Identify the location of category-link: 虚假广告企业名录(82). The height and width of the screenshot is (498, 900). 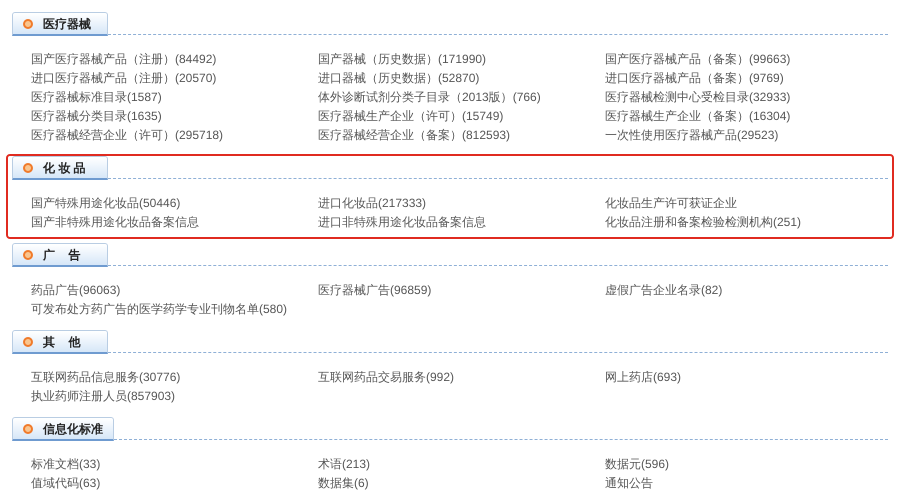
(663, 290).